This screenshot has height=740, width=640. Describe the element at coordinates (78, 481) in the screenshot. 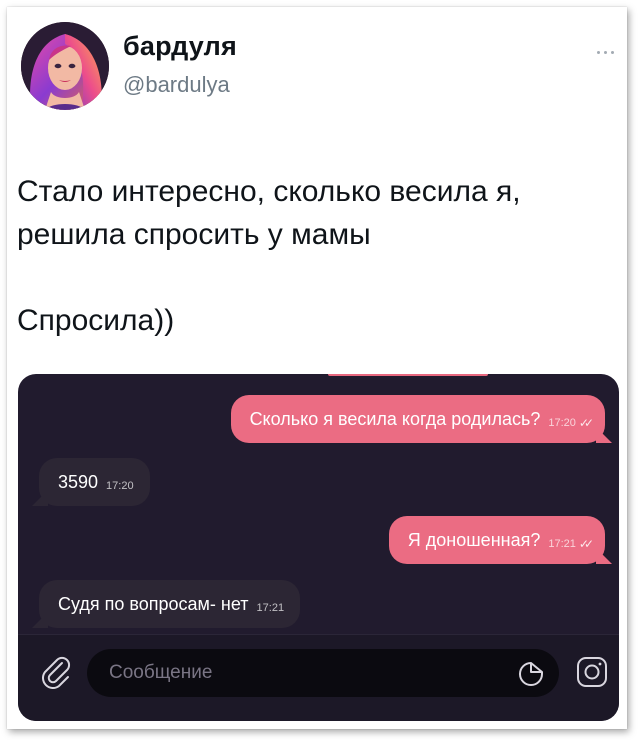

I see `message-text: 3590` at that location.